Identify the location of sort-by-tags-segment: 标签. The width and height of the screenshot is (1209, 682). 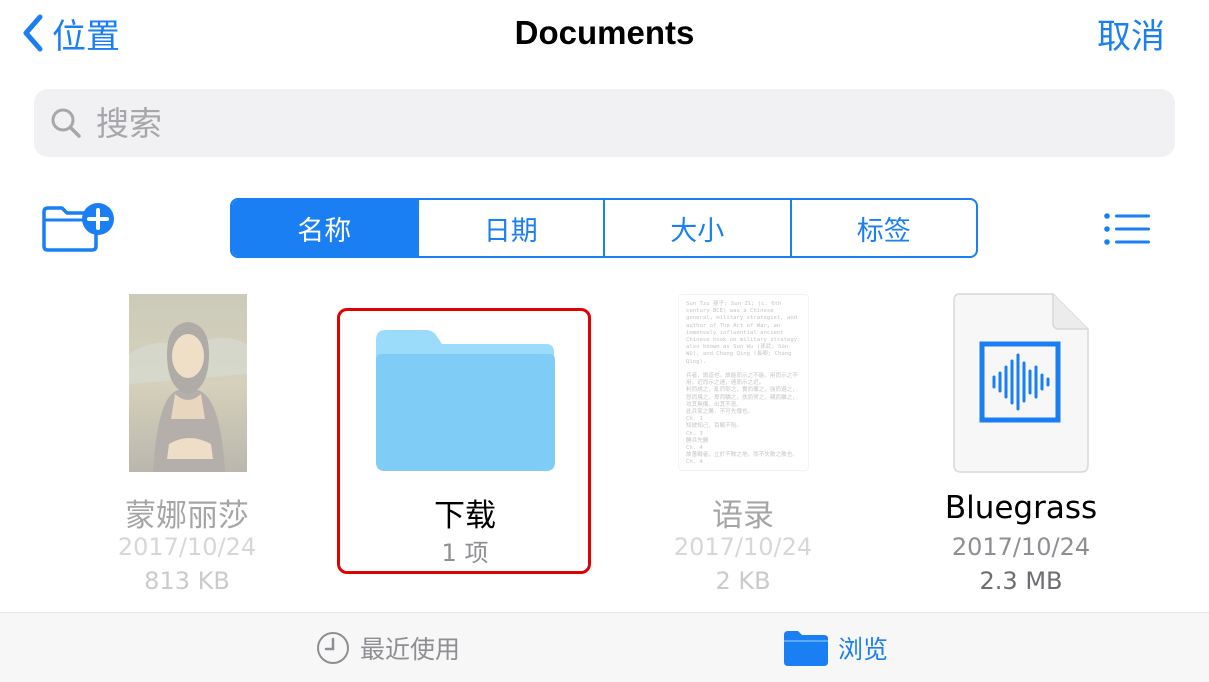
(883, 228).